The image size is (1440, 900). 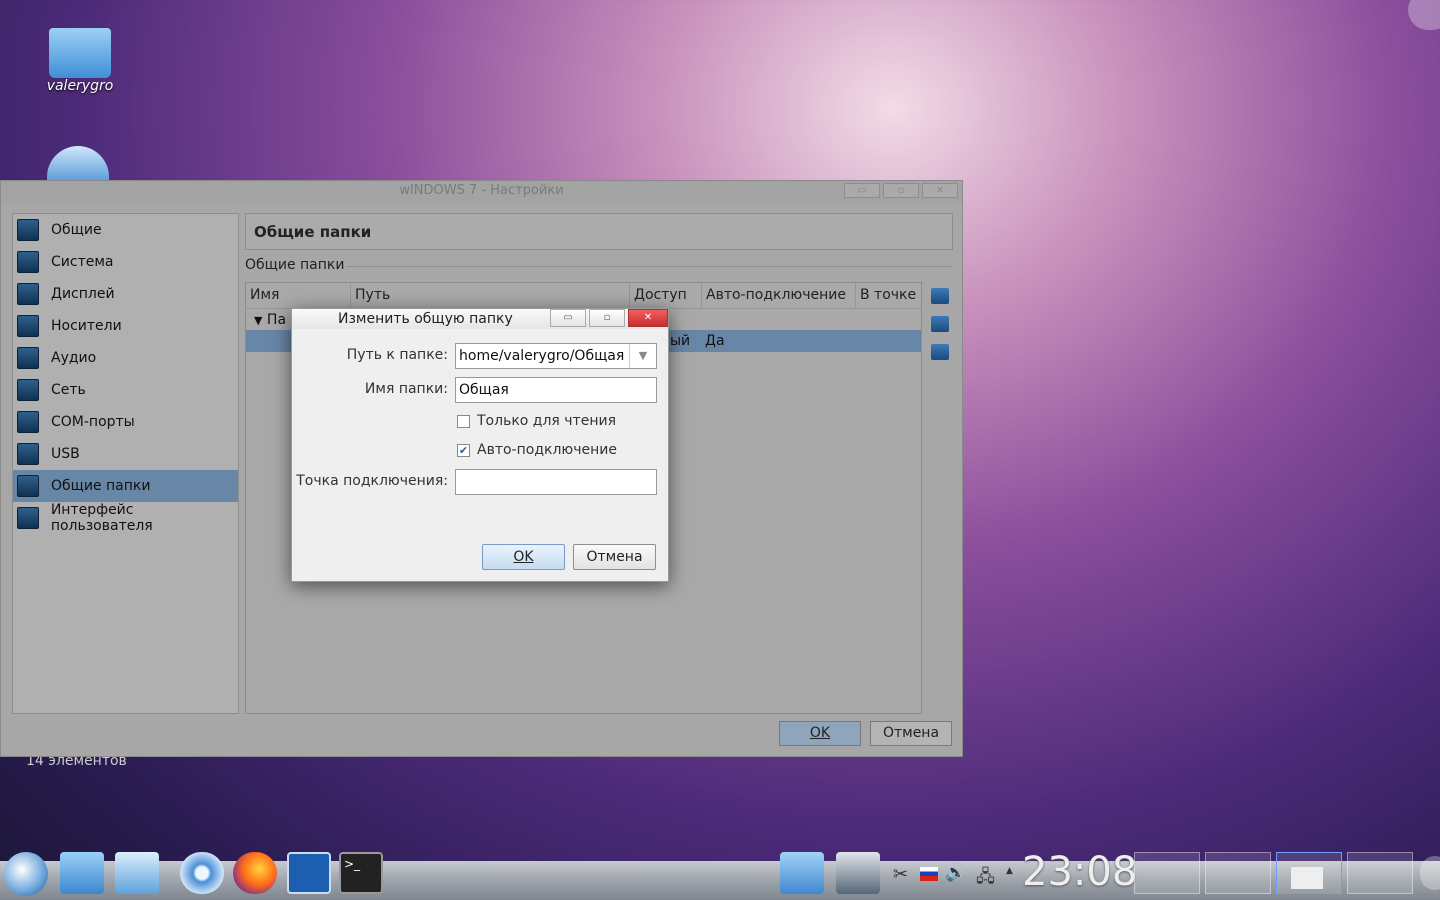 I want to click on sidebar-item-label: COM-порты, so click(x=93, y=422).